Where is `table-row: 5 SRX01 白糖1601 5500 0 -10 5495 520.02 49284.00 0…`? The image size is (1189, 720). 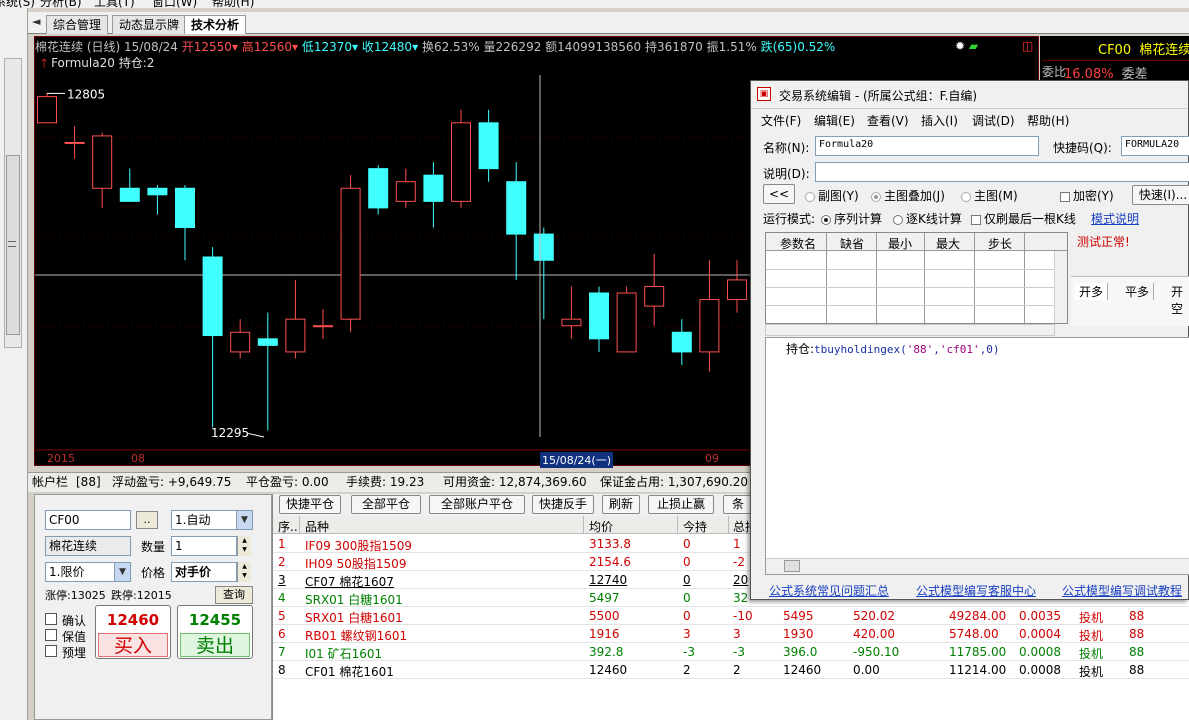
table-row: 5 SRX01 白糖1601 5500 0 -10 5495 520.02 49284.00 0… is located at coordinates (731, 616).